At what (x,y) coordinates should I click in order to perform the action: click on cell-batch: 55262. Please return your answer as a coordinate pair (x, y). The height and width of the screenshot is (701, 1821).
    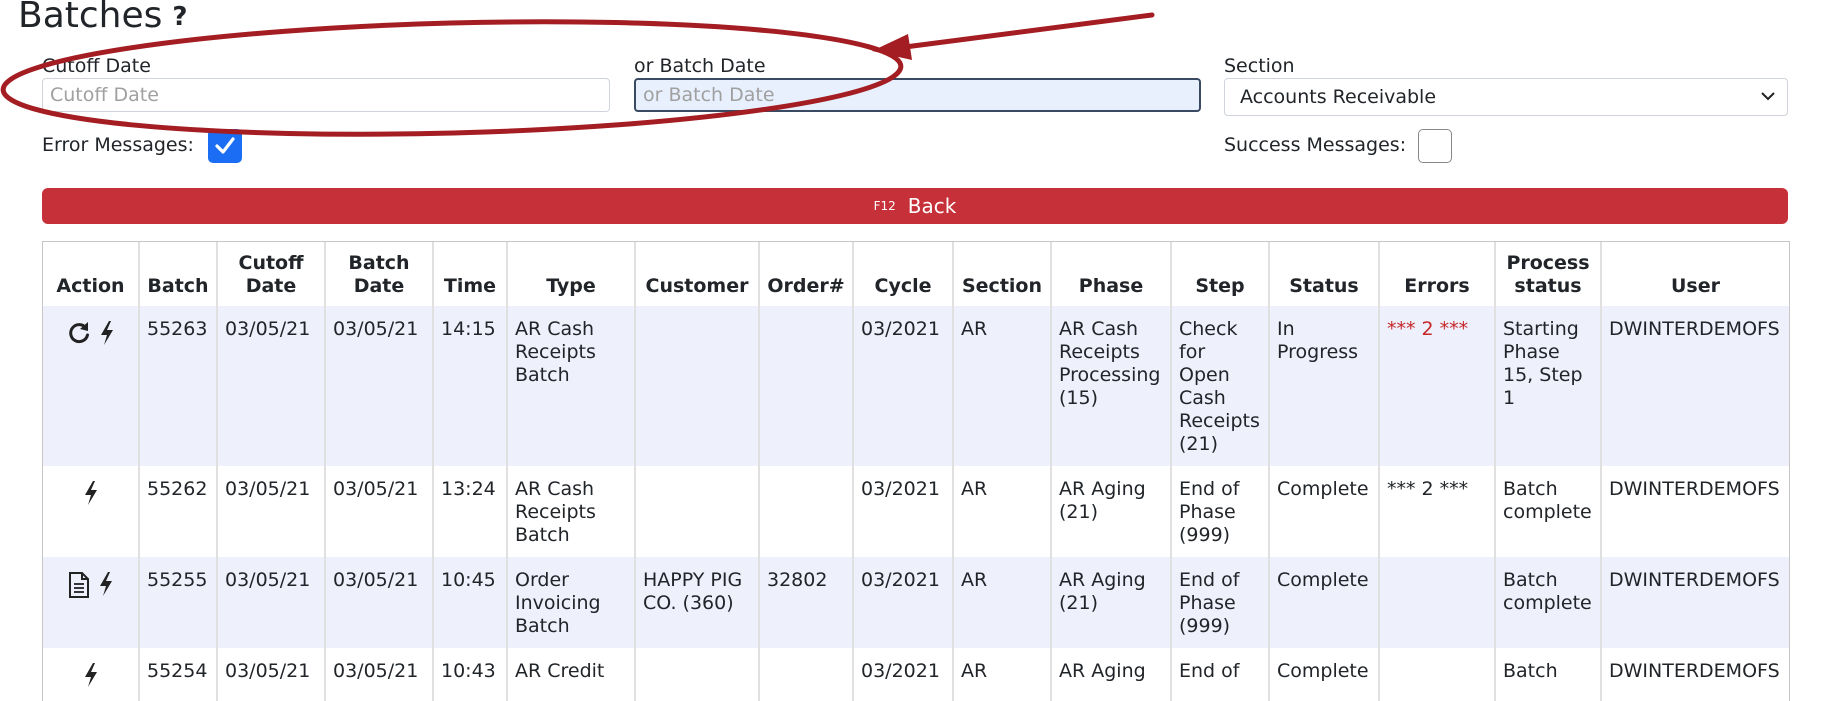
    Looking at the image, I should click on (178, 511).